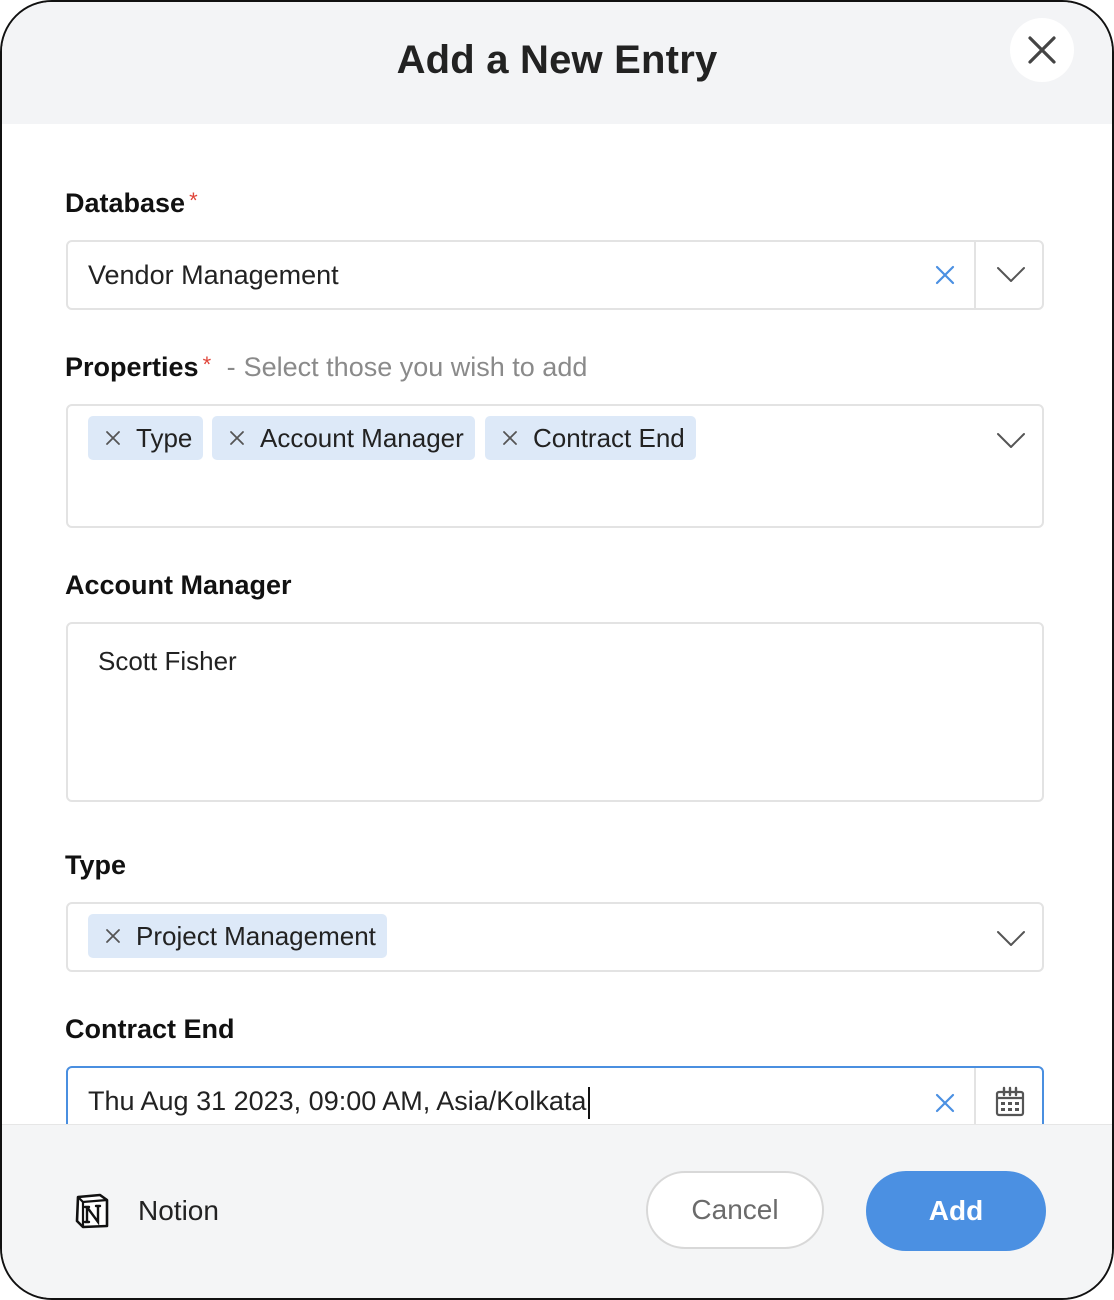 This screenshot has height=1300, width=1114. What do you see at coordinates (1010, 1102) in the screenshot?
I see `calendar-icon` at bounding box center [1010, 1102].